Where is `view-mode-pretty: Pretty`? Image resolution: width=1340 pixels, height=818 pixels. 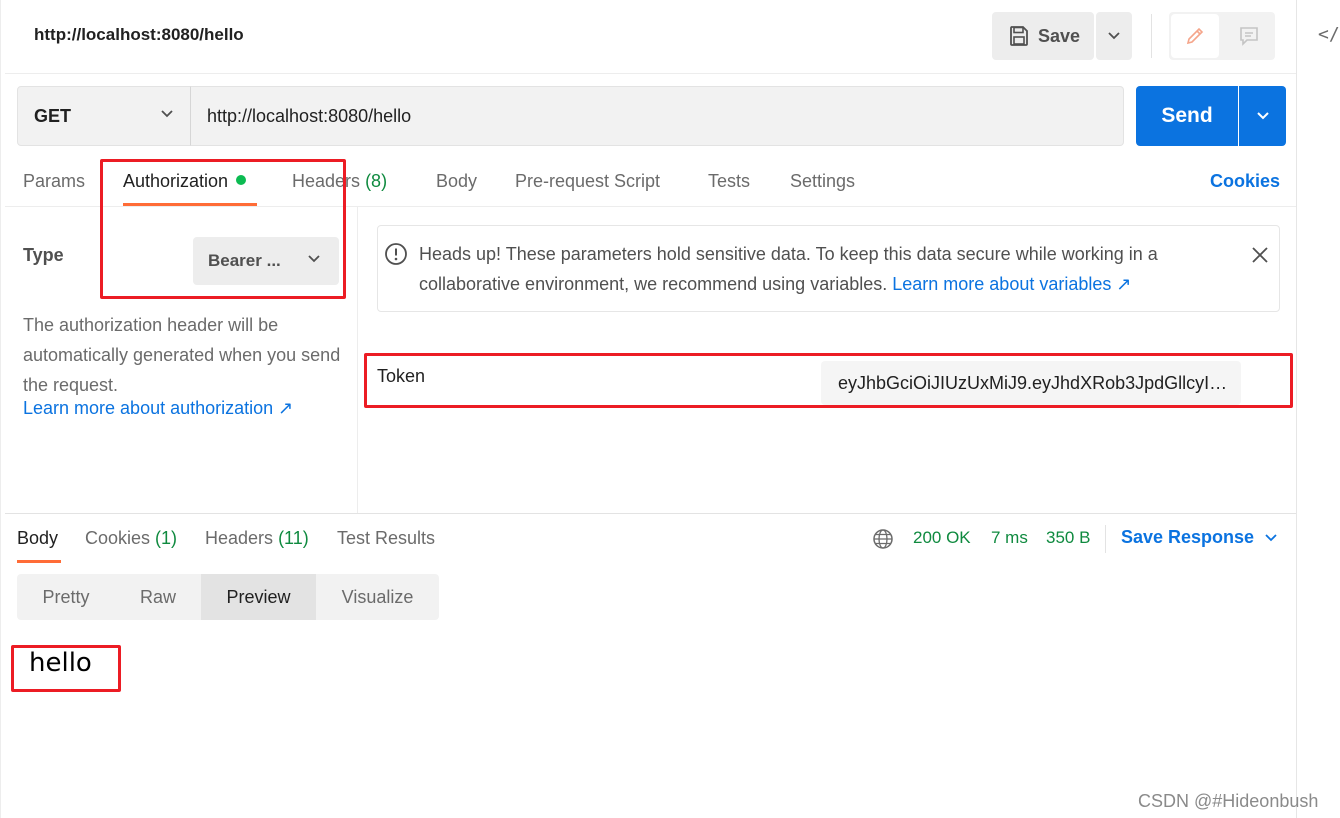
view-mode-pretty: Pretty is located at coordinates (66, 597).